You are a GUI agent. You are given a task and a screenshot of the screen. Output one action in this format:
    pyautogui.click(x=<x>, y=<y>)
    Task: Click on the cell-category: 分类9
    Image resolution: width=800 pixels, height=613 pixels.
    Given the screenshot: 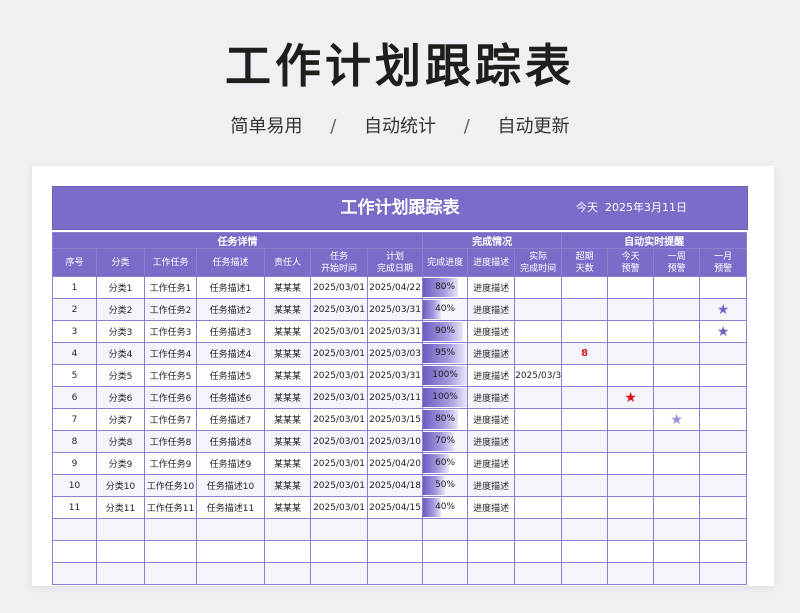 What is the action you would take?
    pyautogui.click(x=120, y=463)
    